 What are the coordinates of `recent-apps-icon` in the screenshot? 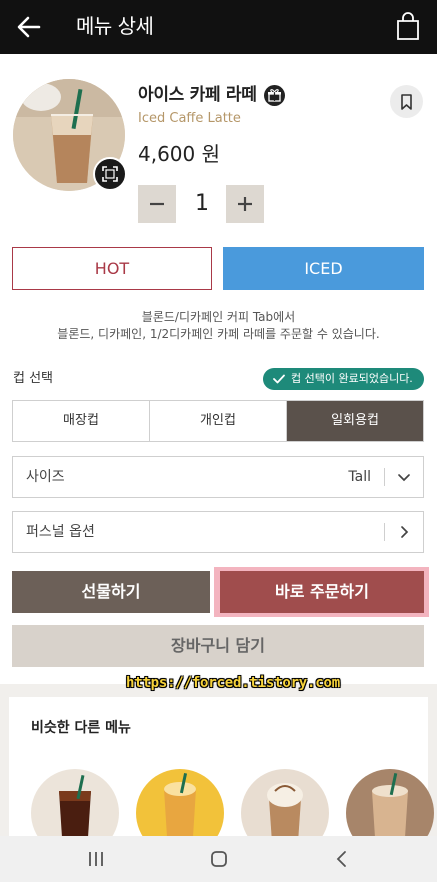 It's located at (96, 859).